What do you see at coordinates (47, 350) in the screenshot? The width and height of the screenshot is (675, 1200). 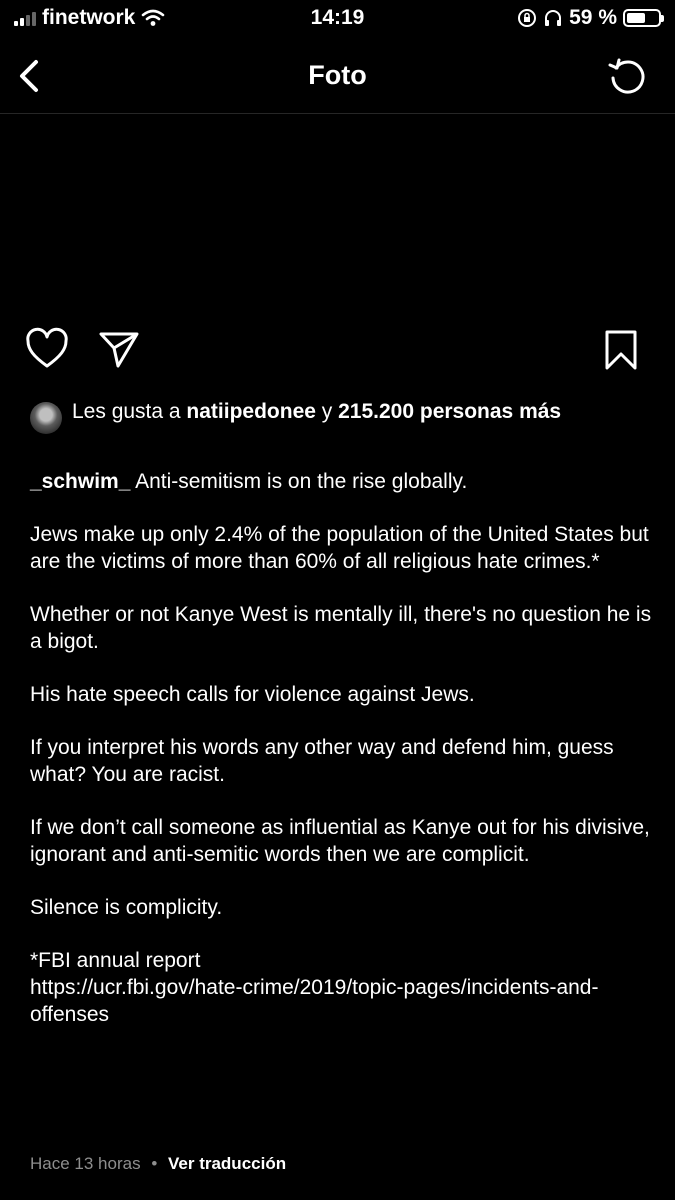 I see `heart-icon` at bounding box center [47, 350].